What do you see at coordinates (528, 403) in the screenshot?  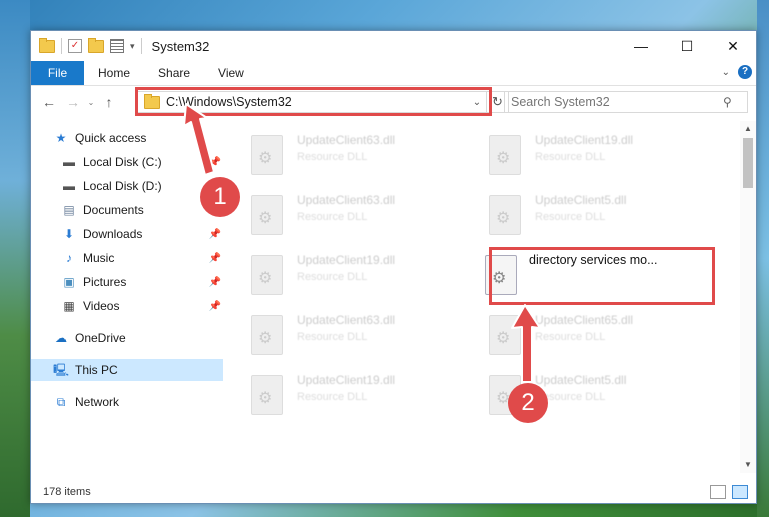 I see `step-badge-2: 2` at bounding box center [528, 403].